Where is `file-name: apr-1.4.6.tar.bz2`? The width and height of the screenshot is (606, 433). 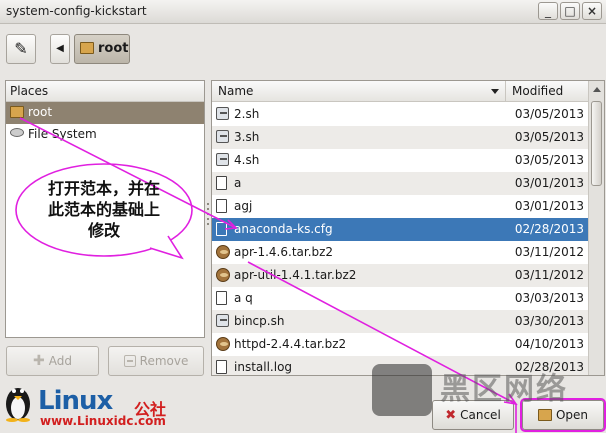 file-name: apr-1.4.6.tar.bz2 is located at coordinates (284, 252).